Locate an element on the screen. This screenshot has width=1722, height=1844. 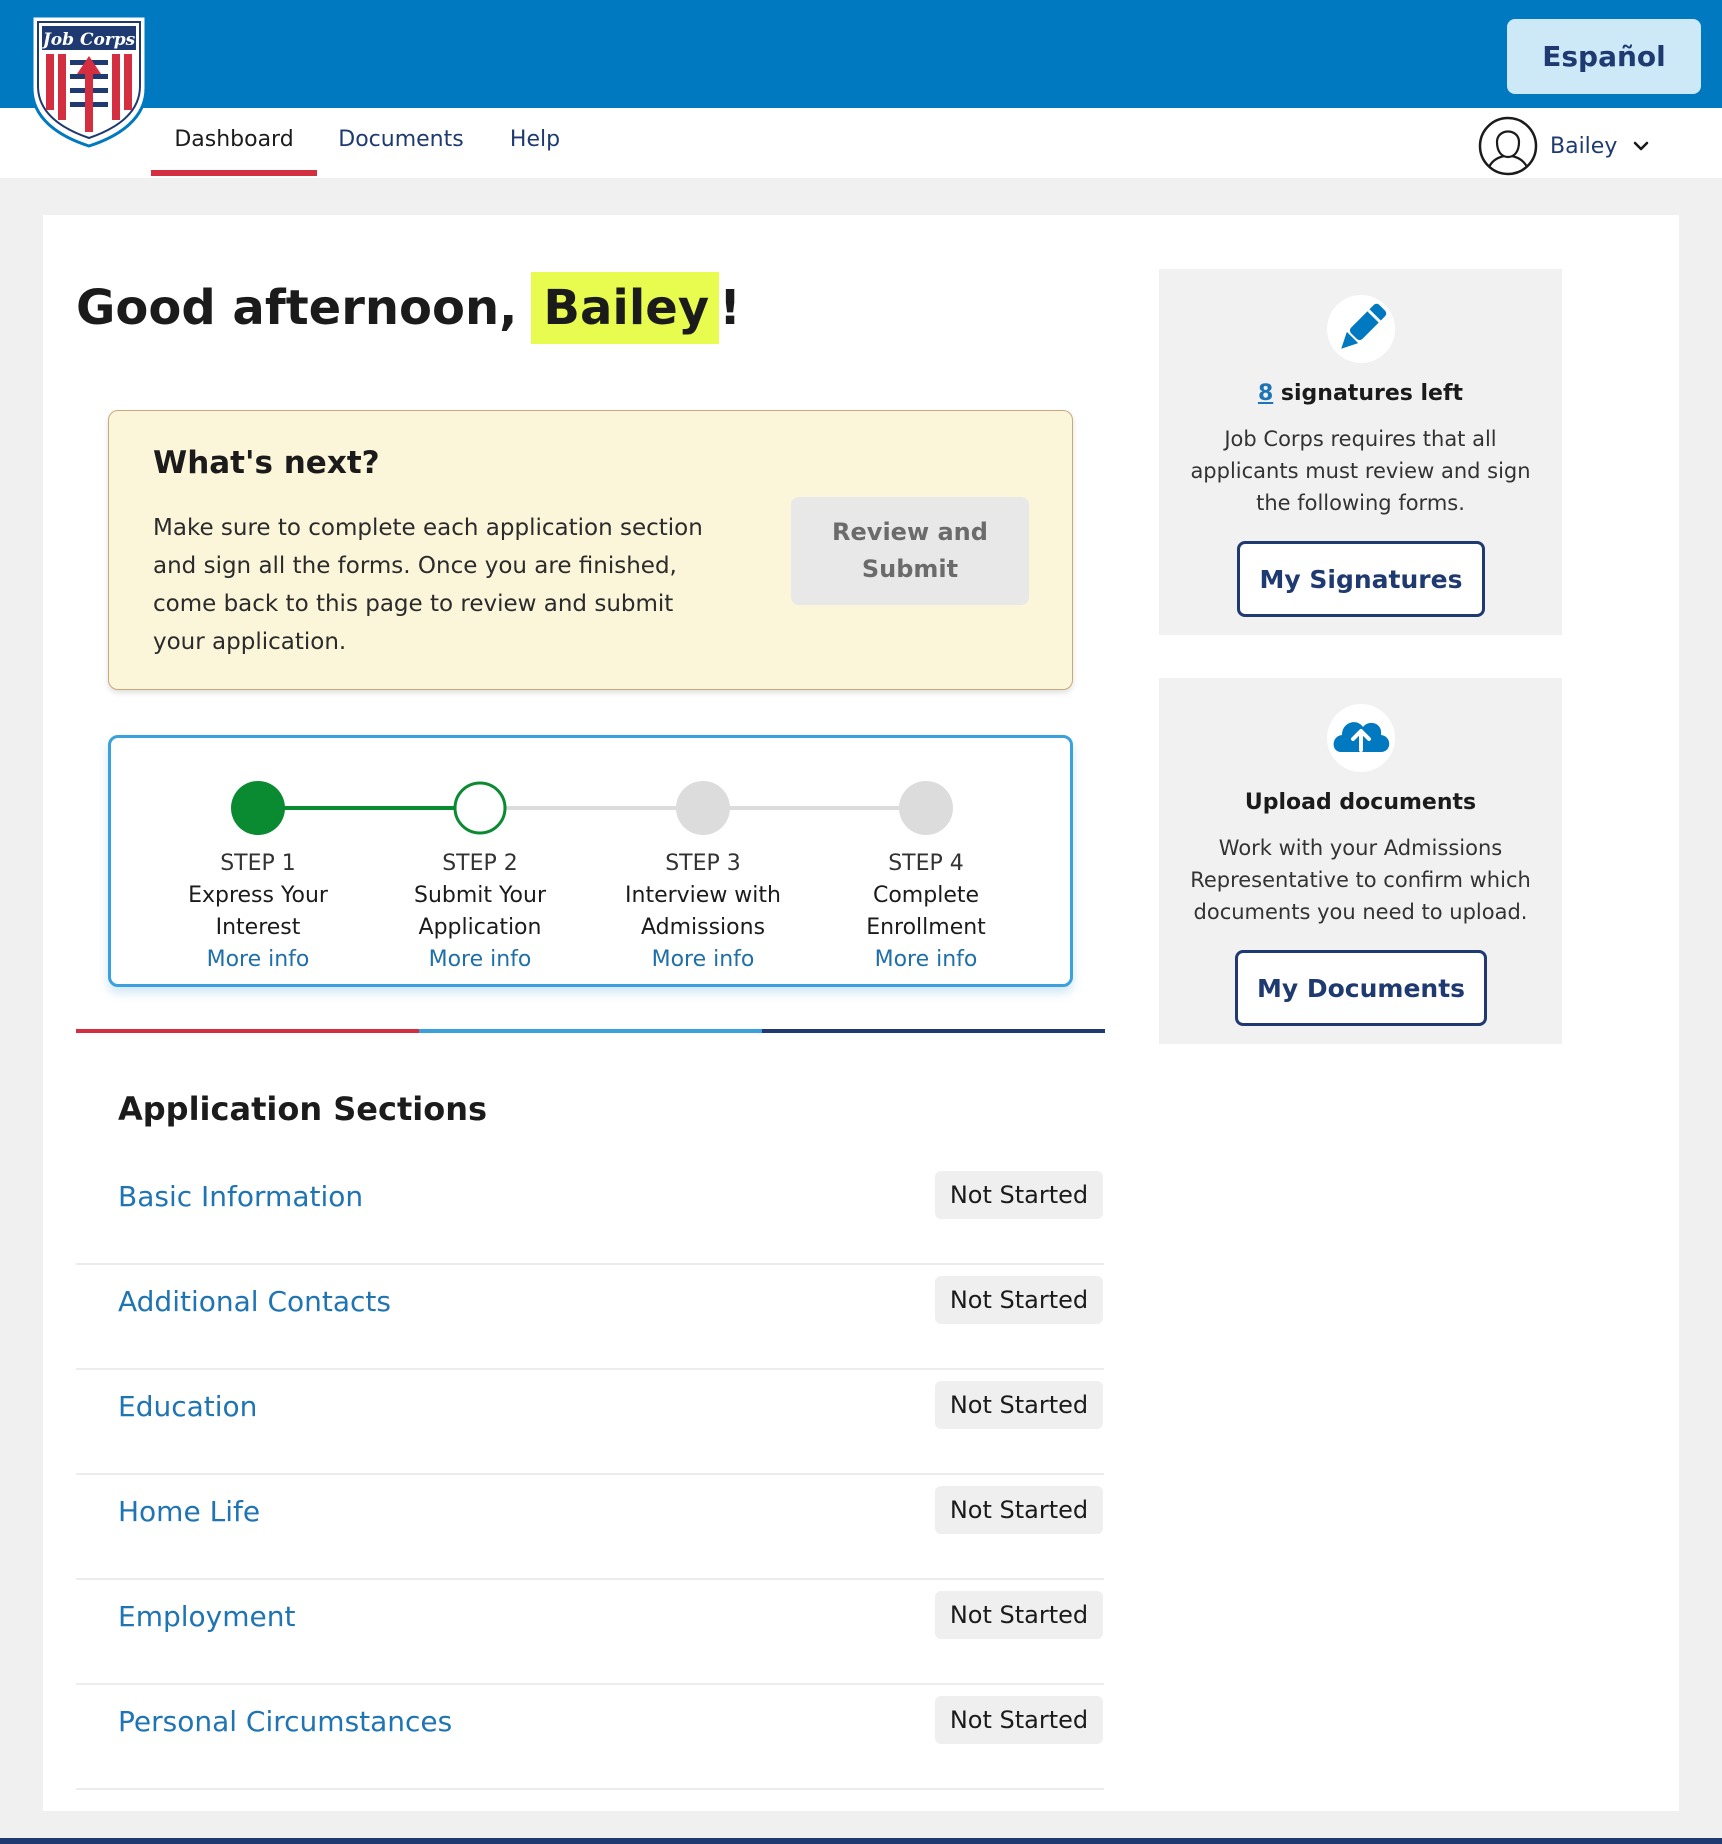
step-2: STEP 2 Submit Your Application More info is located at coordinates (480, 912).